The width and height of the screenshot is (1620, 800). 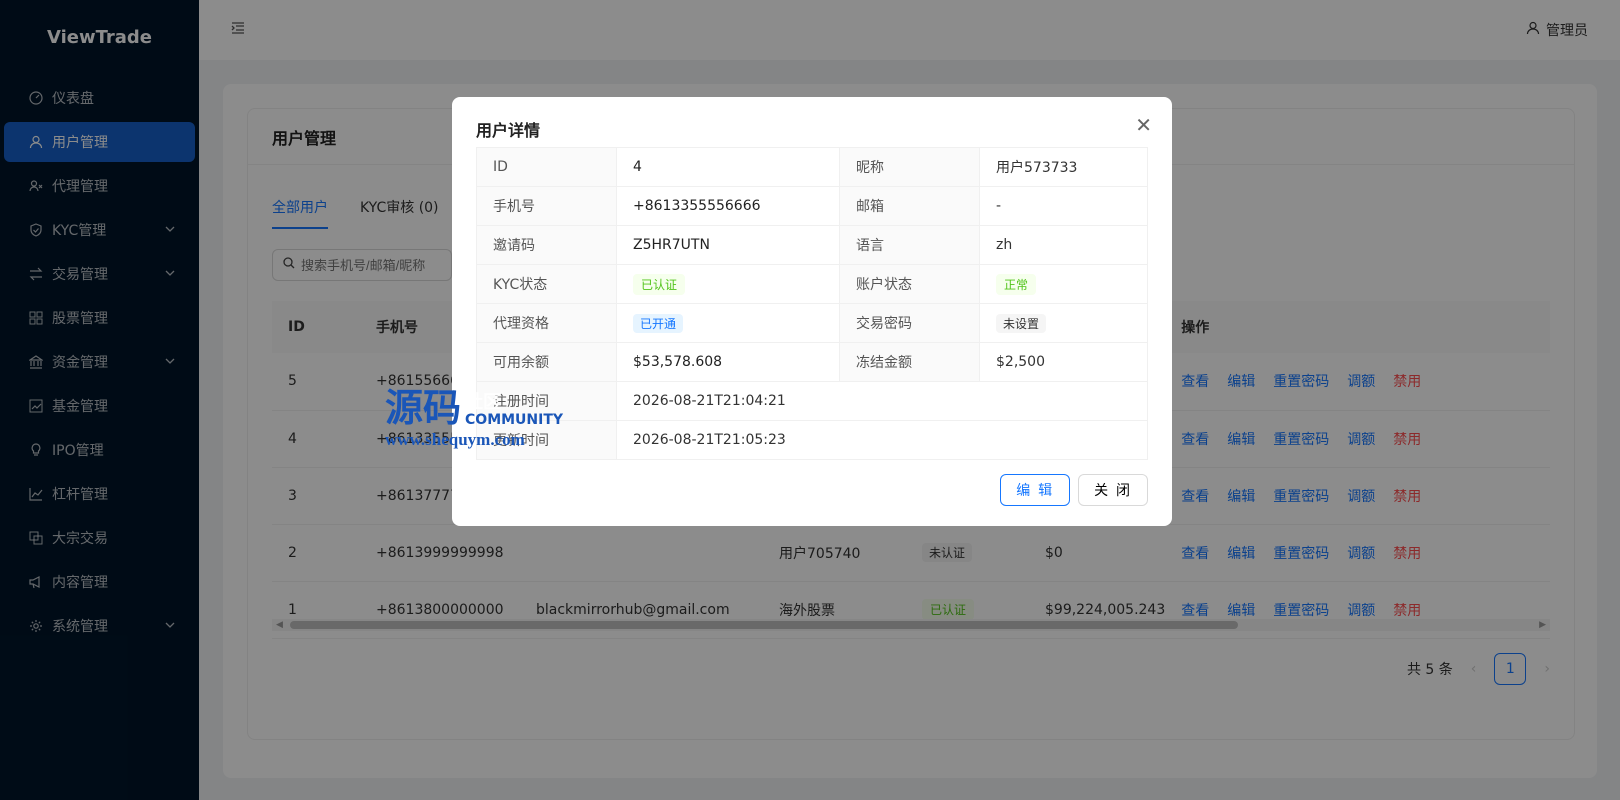 What do you see at coordinates (882, 440) in the screenshot?
I see `detail-value-updated: 2026-08-21T21:05:23` at bounding box center [882, 440].